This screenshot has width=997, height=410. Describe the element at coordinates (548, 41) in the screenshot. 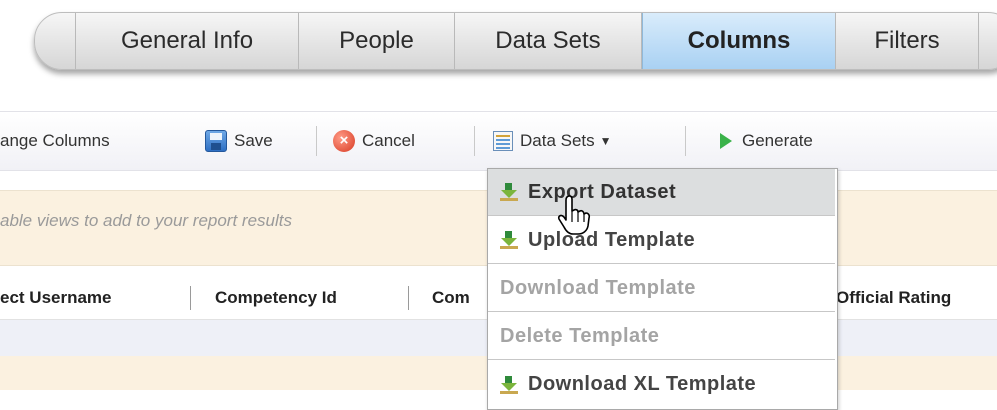

I see `tab-data-sets: Data Sets` at that location.